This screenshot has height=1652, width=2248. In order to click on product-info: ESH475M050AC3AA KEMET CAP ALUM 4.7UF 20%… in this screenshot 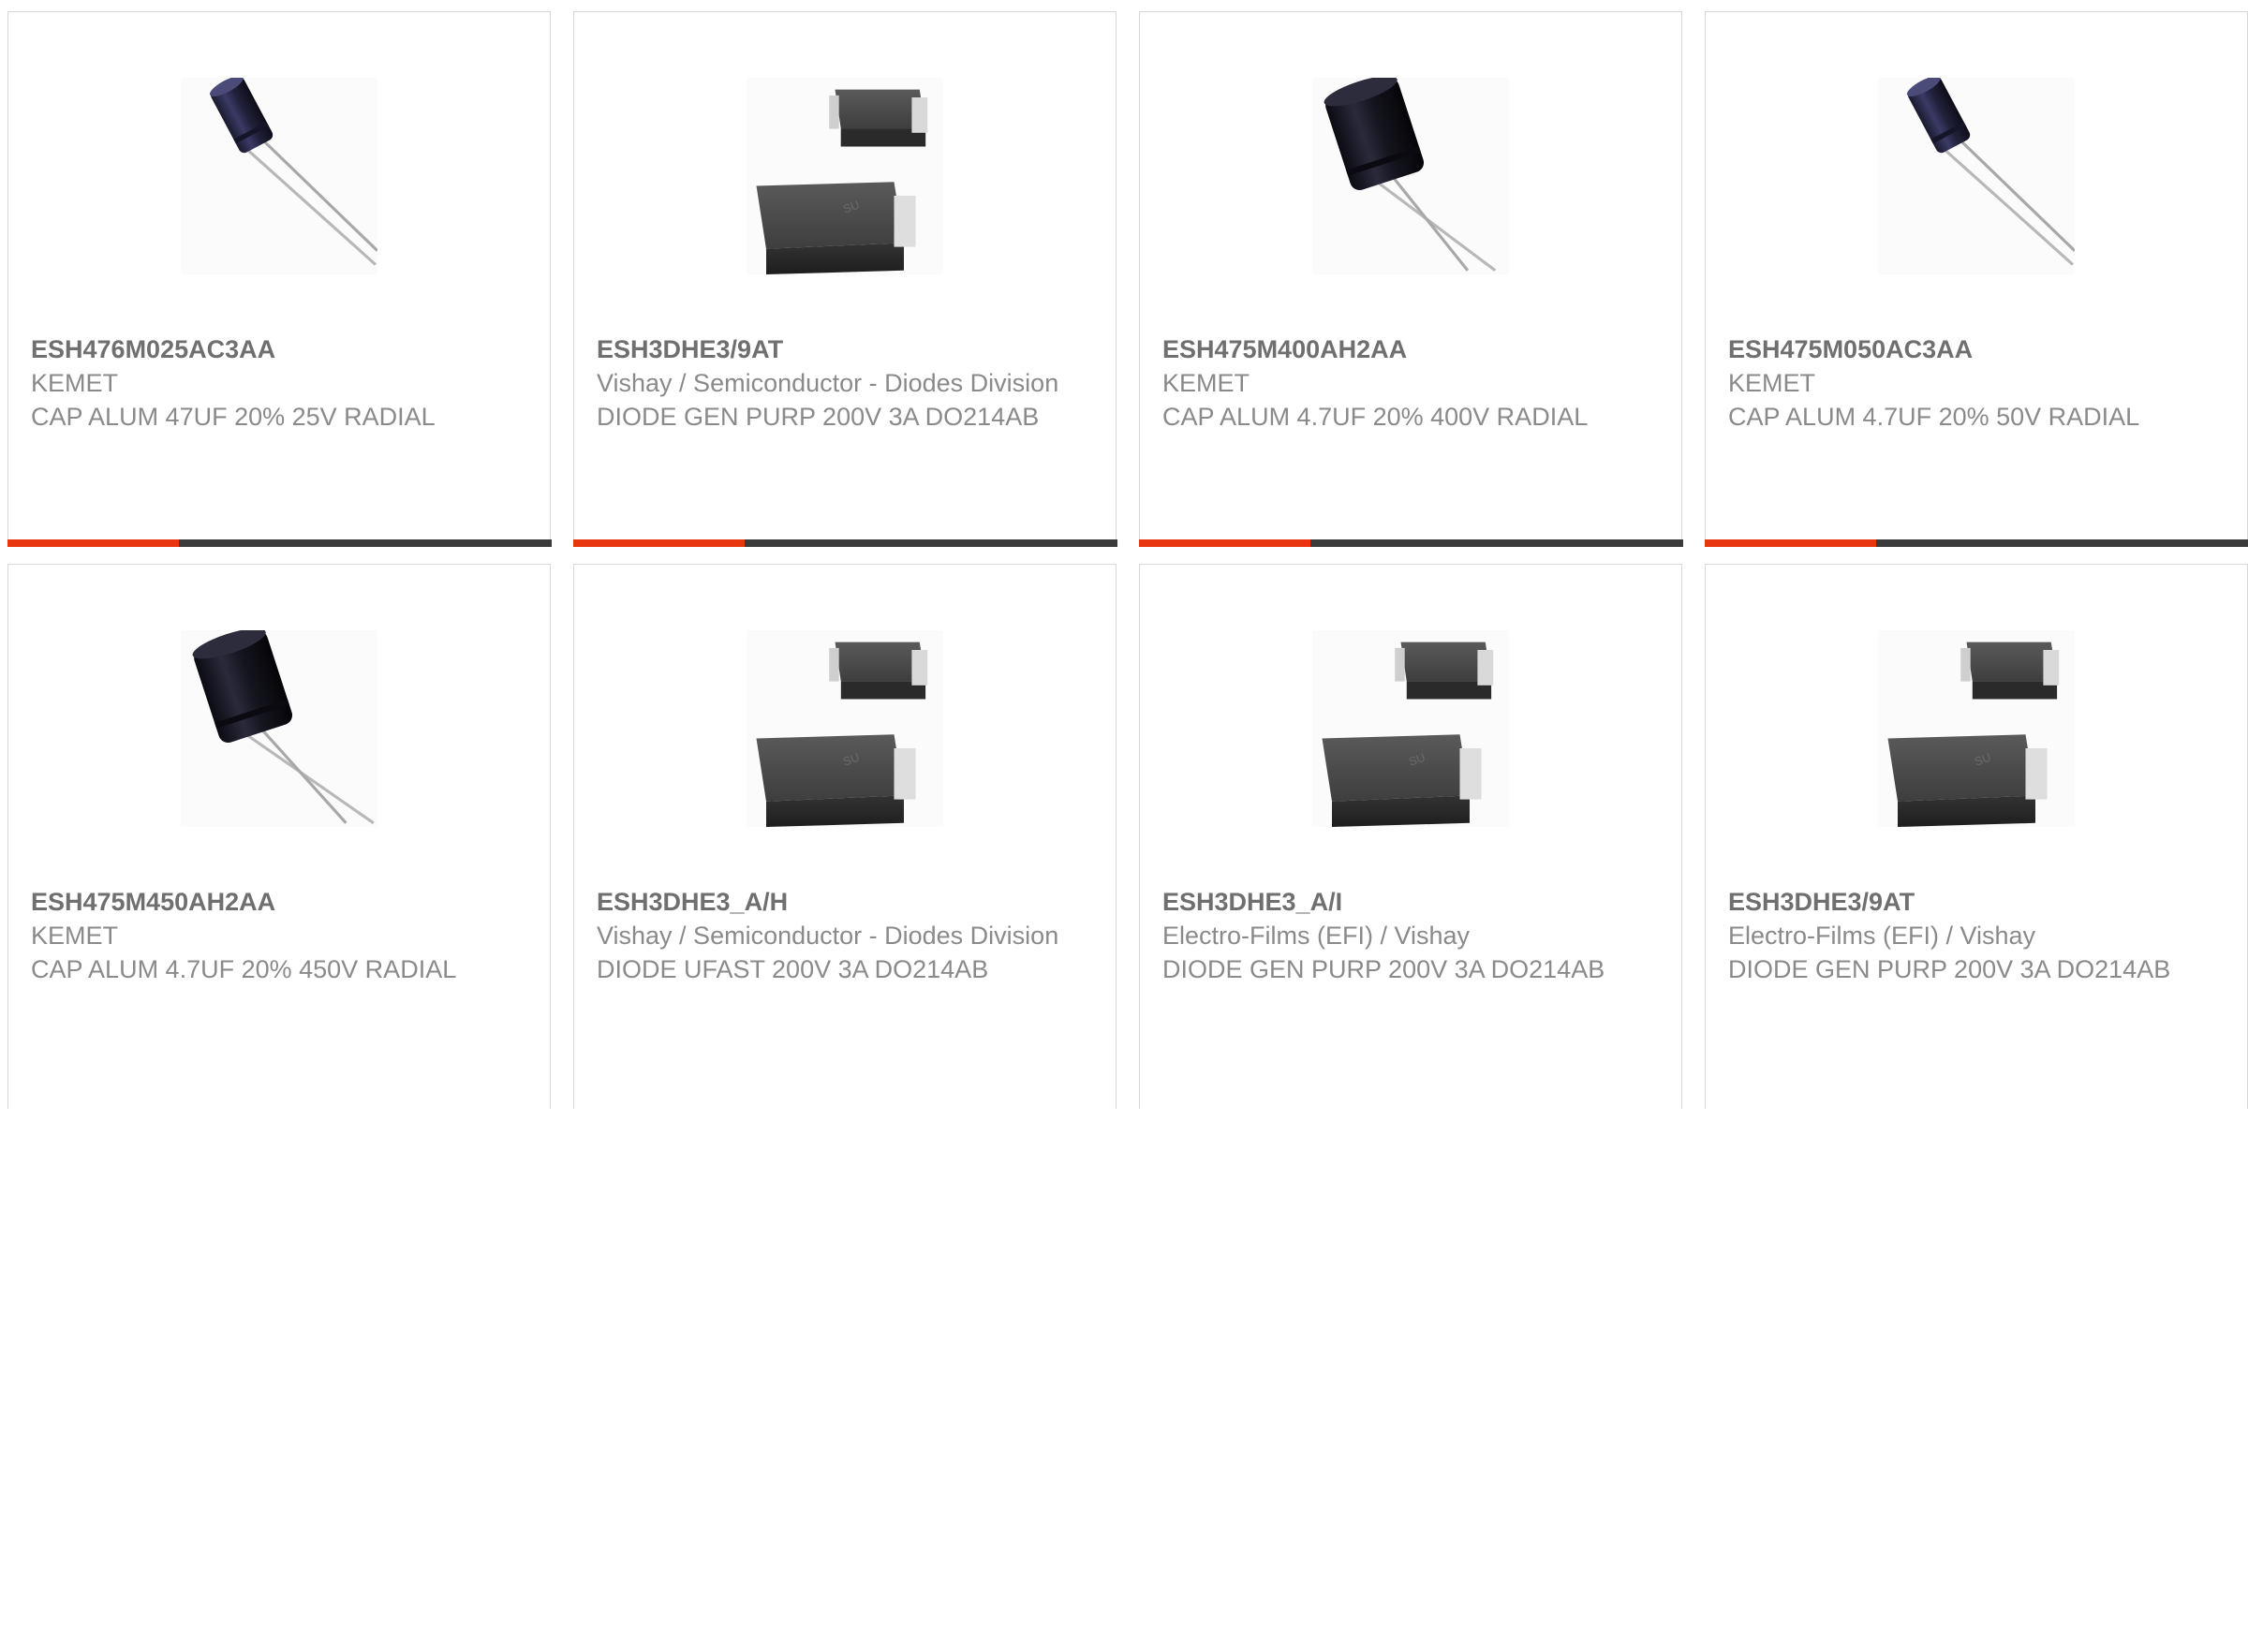, I will do `click(1976, 383)`.